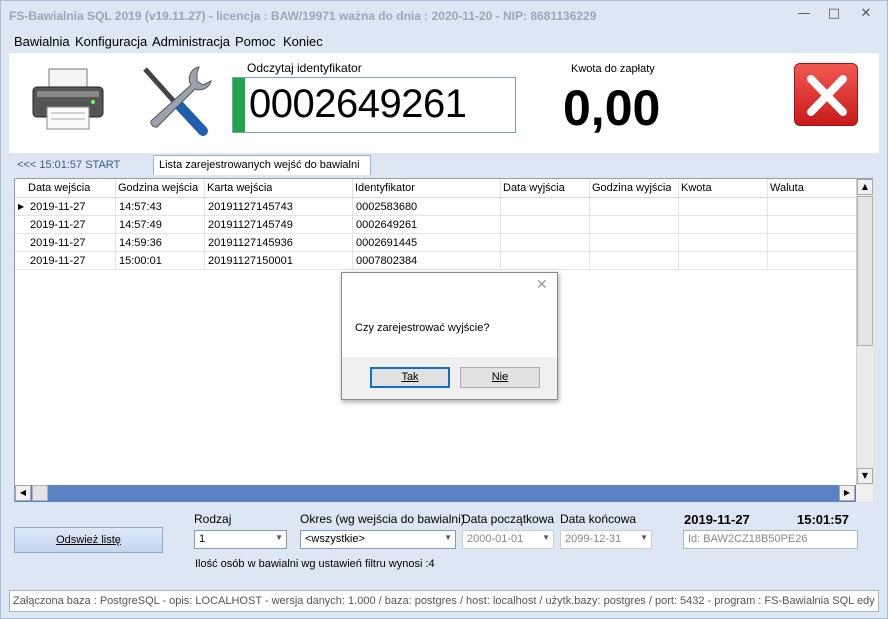  I want to click on cell: 20191127145743, so click(250, 207).